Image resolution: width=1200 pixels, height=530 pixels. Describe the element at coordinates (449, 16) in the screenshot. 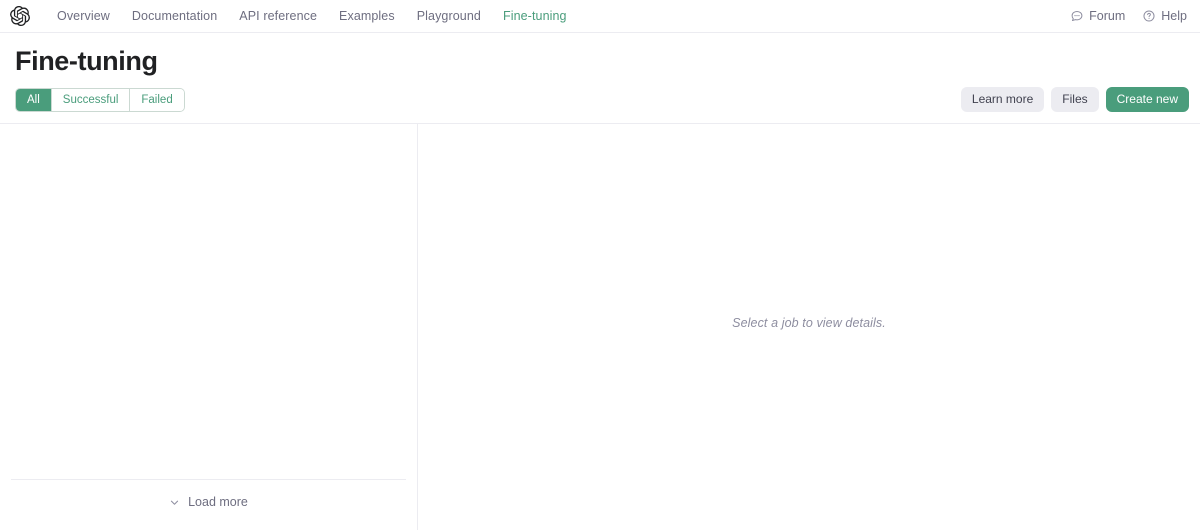

I see `nav-link-playground: Playground` at that location.